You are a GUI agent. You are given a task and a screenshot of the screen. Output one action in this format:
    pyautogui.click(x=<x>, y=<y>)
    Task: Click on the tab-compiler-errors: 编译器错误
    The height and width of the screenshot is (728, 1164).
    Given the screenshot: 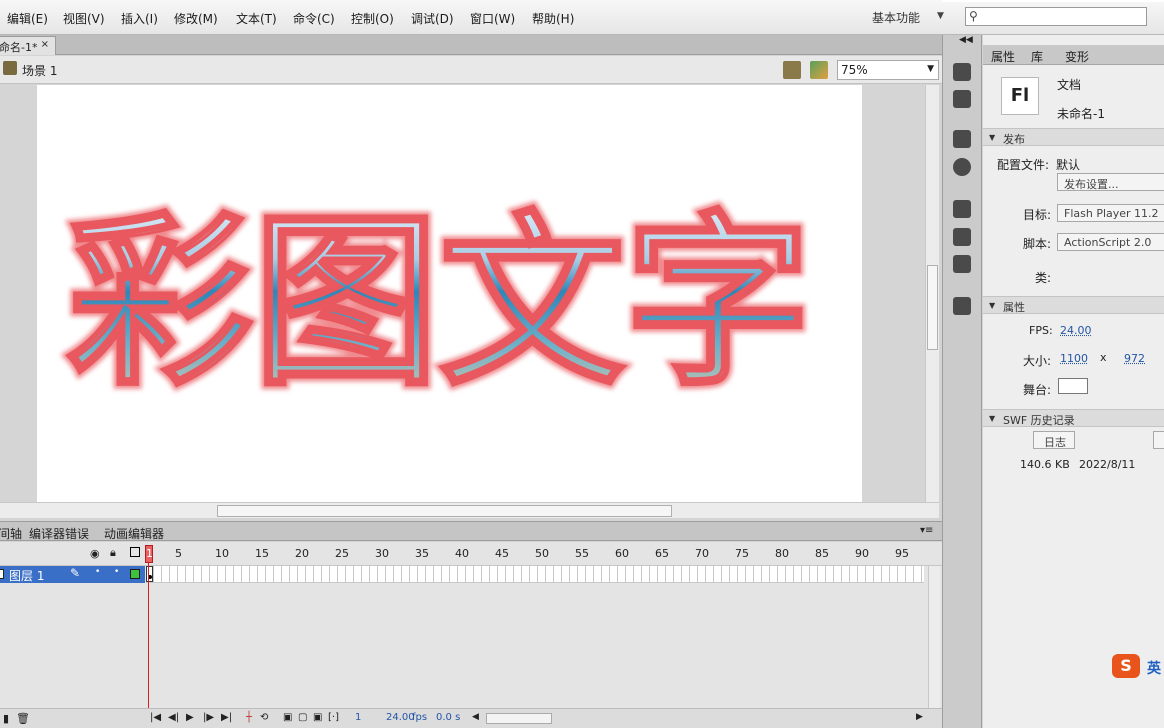 What is the action you would take?
    pyautogui.click(x=59, y=533)
    